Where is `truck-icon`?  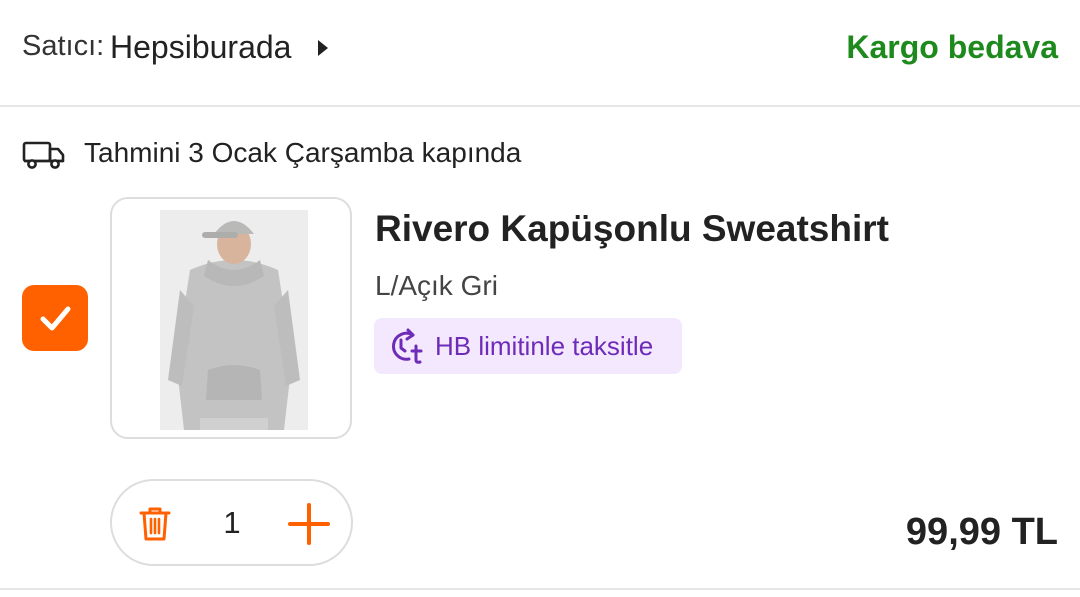 truck-icon is located at coordinates (43, 155).